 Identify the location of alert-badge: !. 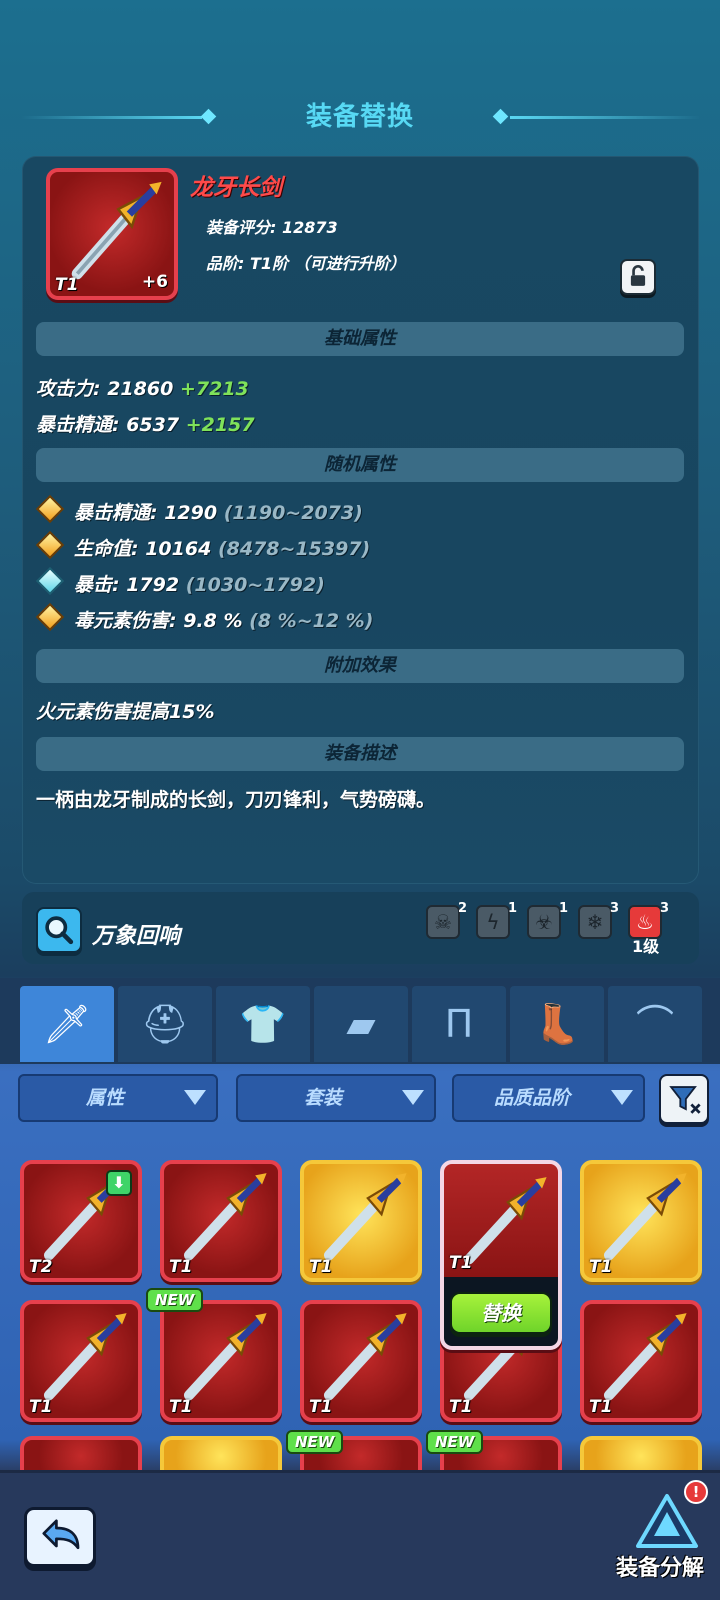
(696, 1492).